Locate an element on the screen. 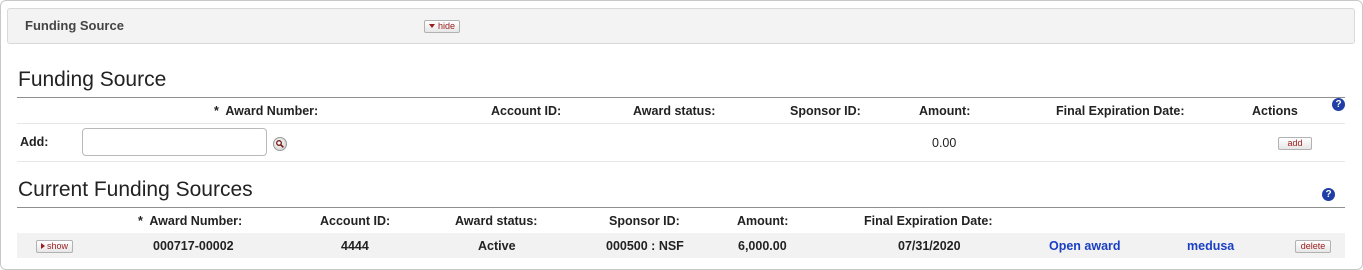  add-header-divider is located at coordinates (681, 123).